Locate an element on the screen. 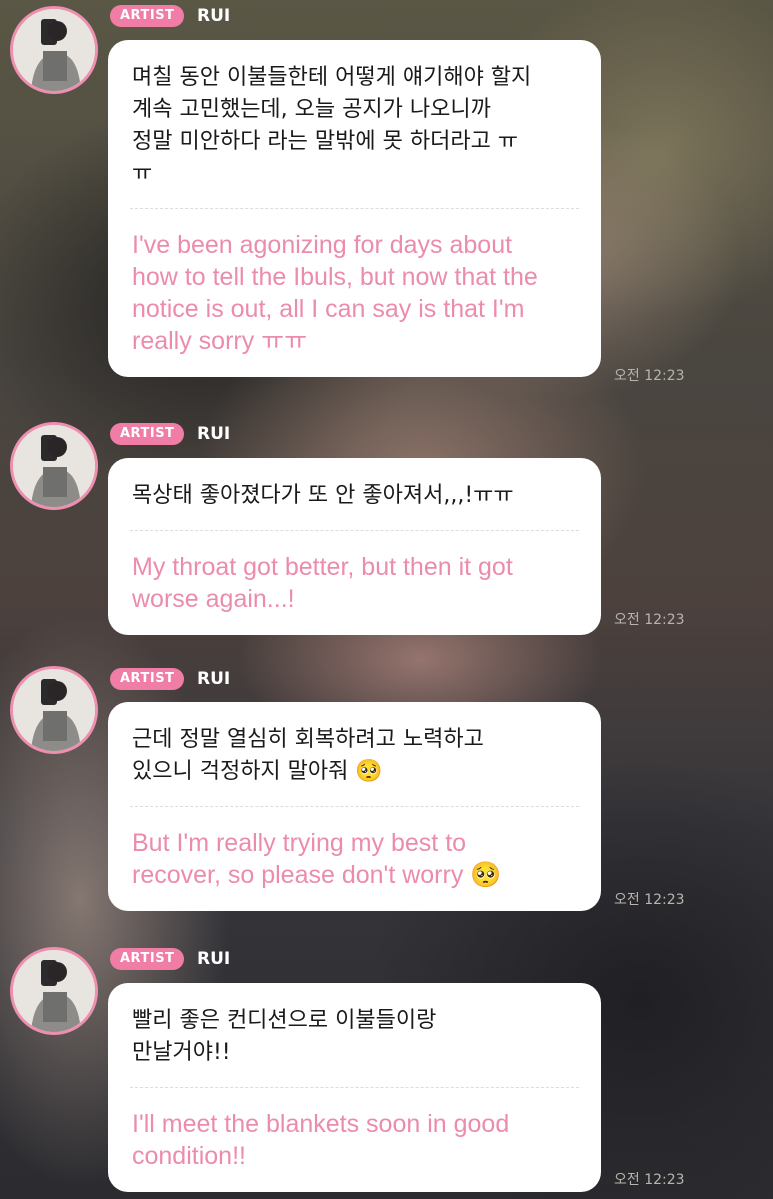  message-text-korean: 근데 정말 열심히 회복하려고 노력하고 있으니 걱정하지 말아줘 🥺 is located at coordinates (308, 755).